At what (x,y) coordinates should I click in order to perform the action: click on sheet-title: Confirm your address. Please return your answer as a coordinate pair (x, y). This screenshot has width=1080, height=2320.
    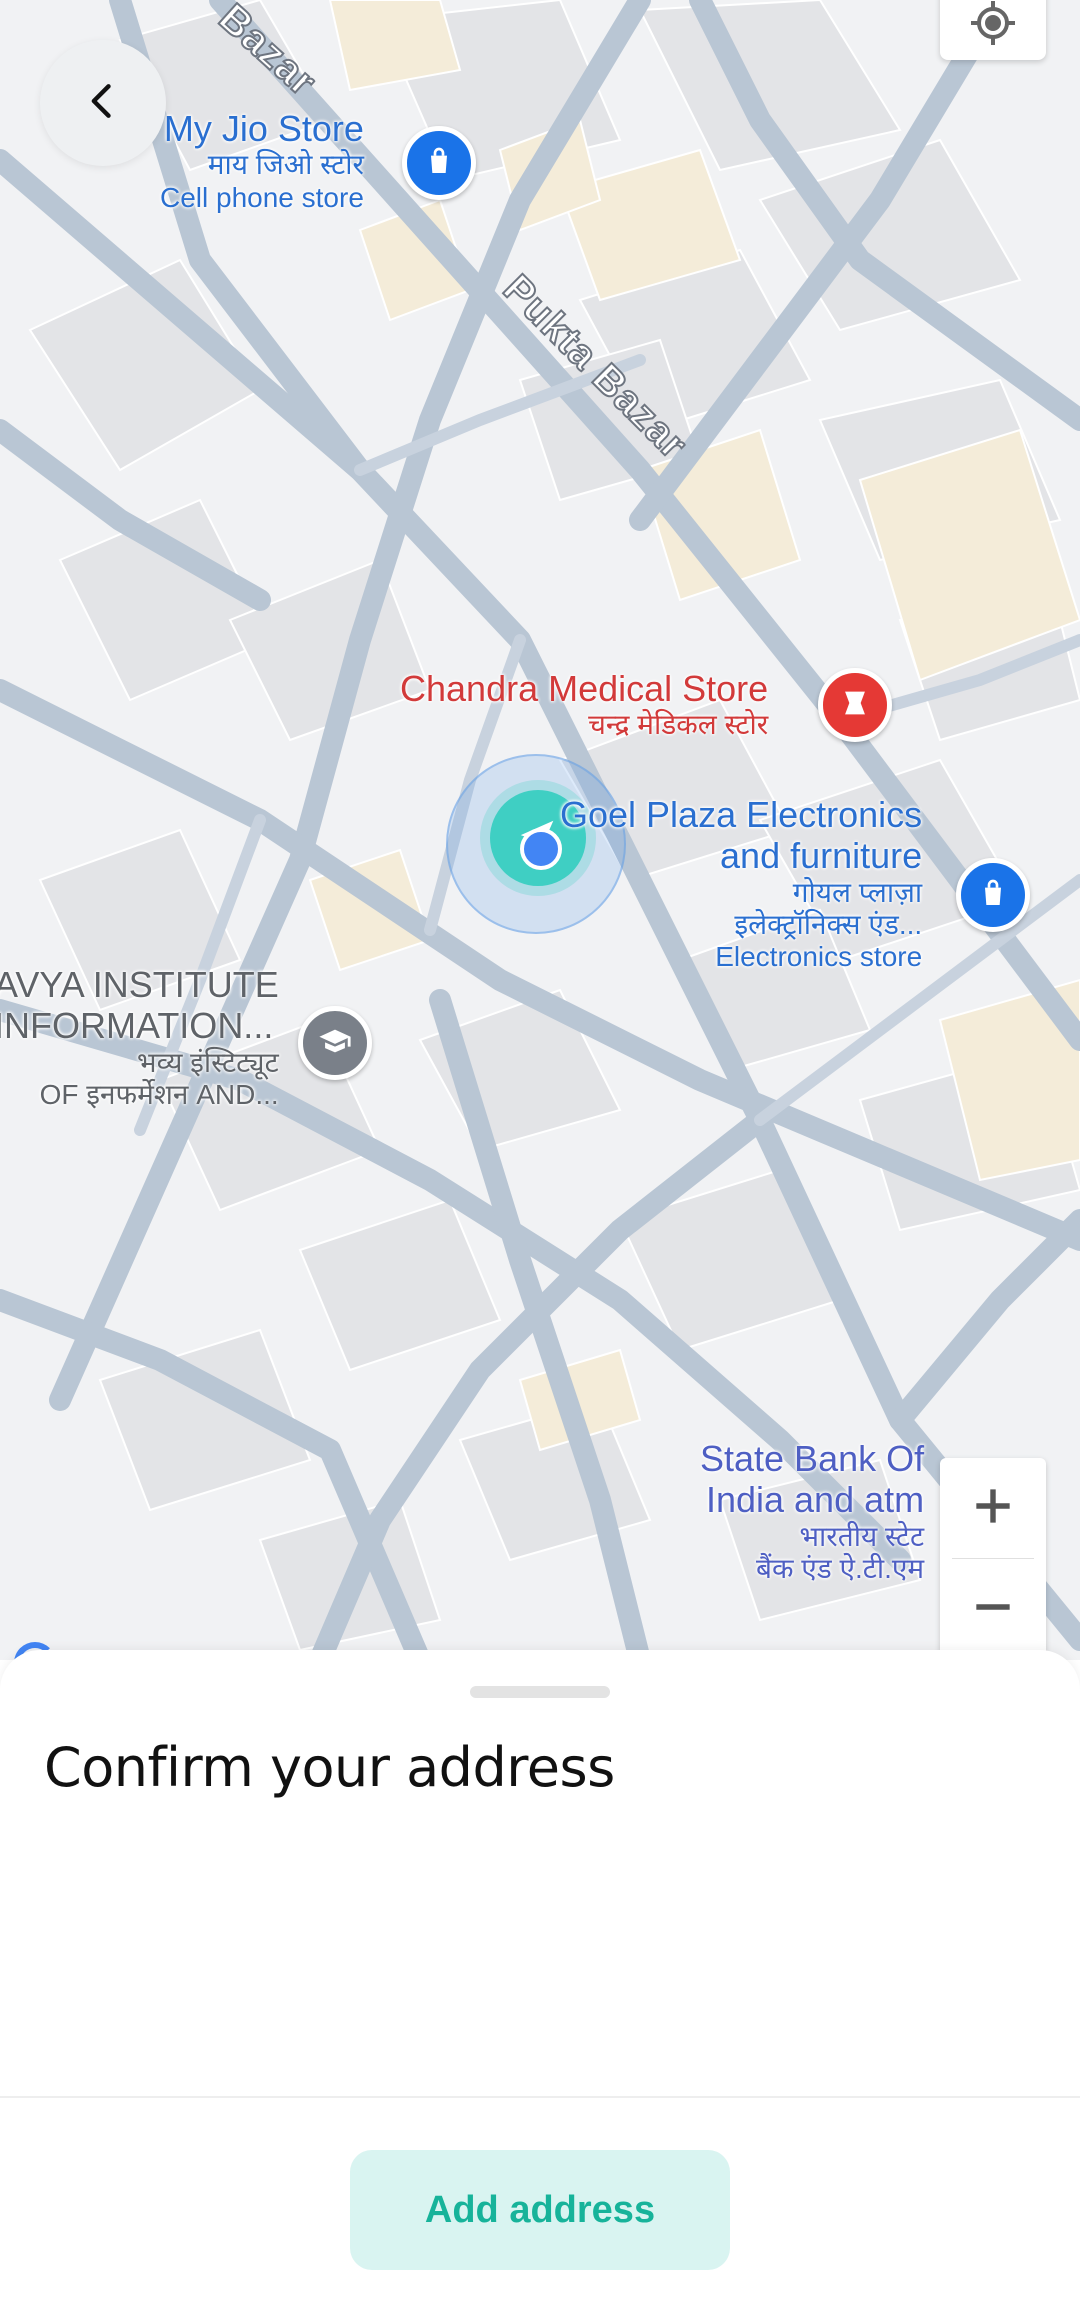
    Looking at the image, I should click on (329, 1767).